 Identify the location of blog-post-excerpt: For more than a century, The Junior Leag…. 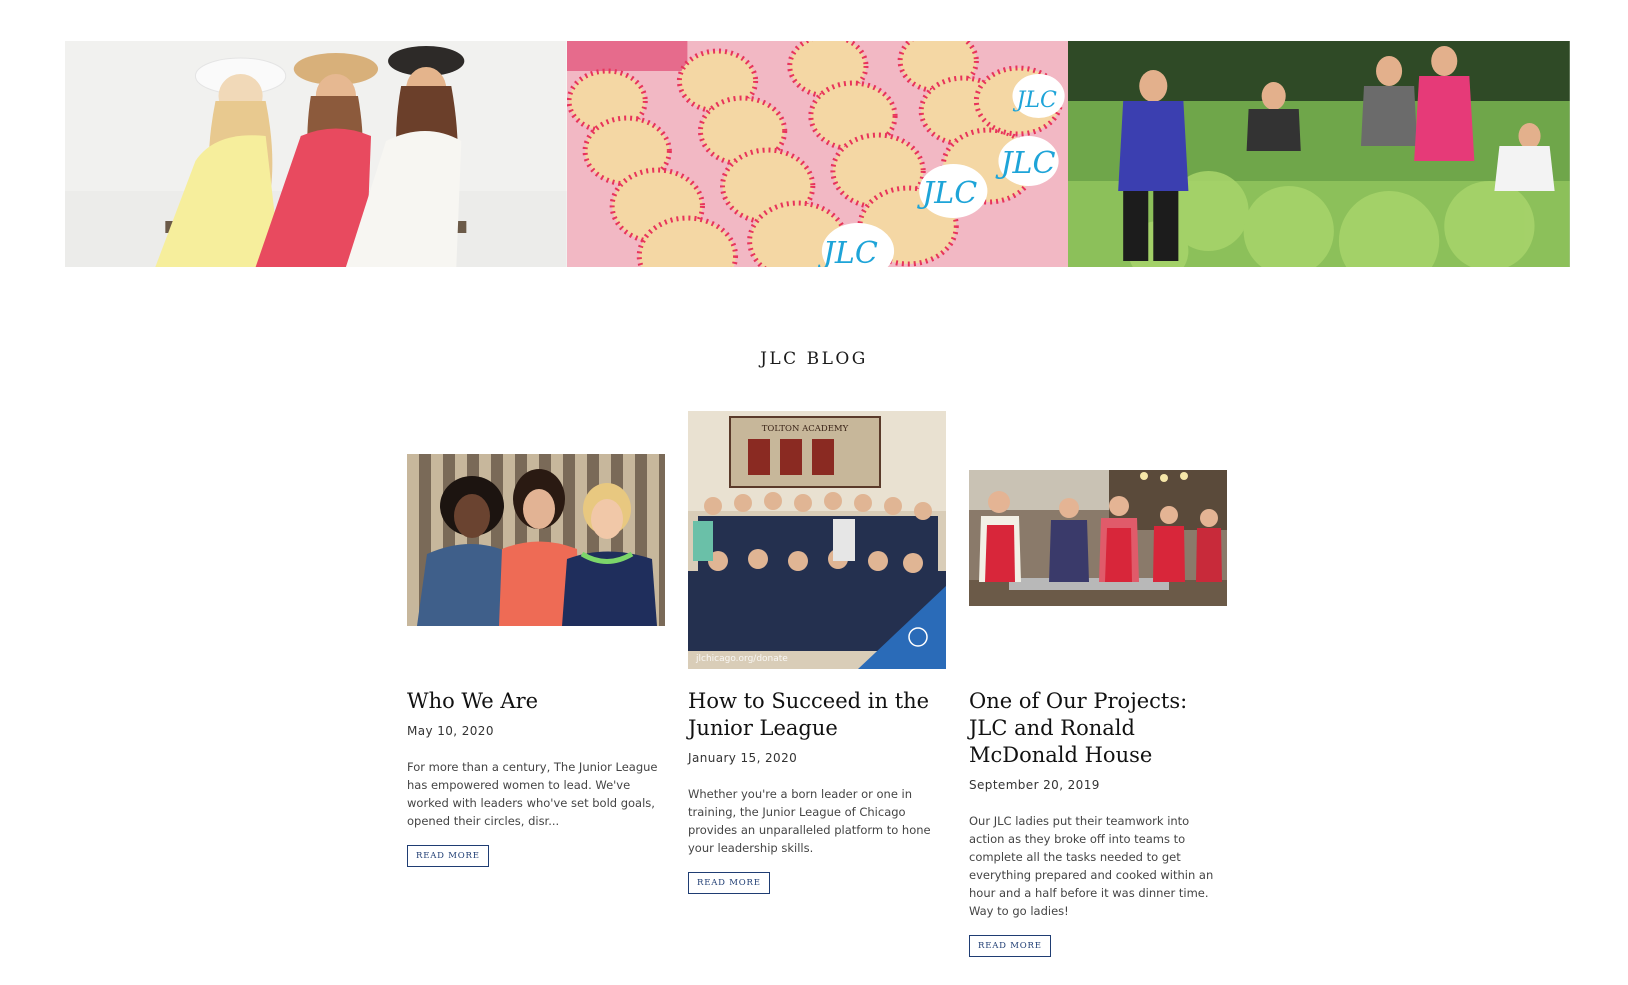
(532, 794).